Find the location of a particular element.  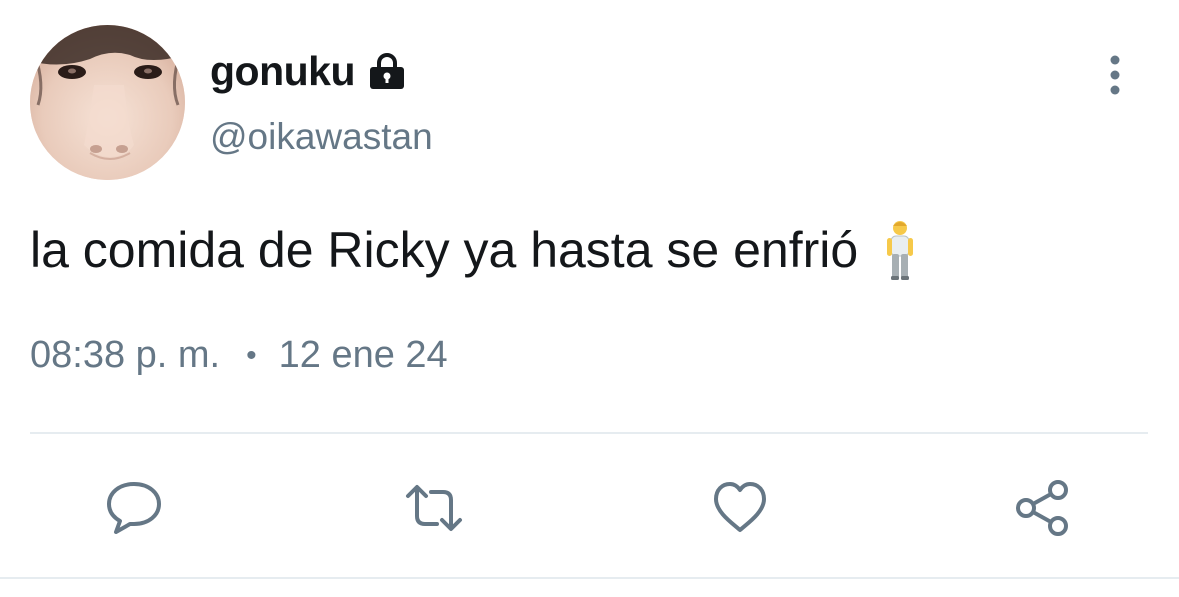

share-button is located at coordinates (1043, 508).